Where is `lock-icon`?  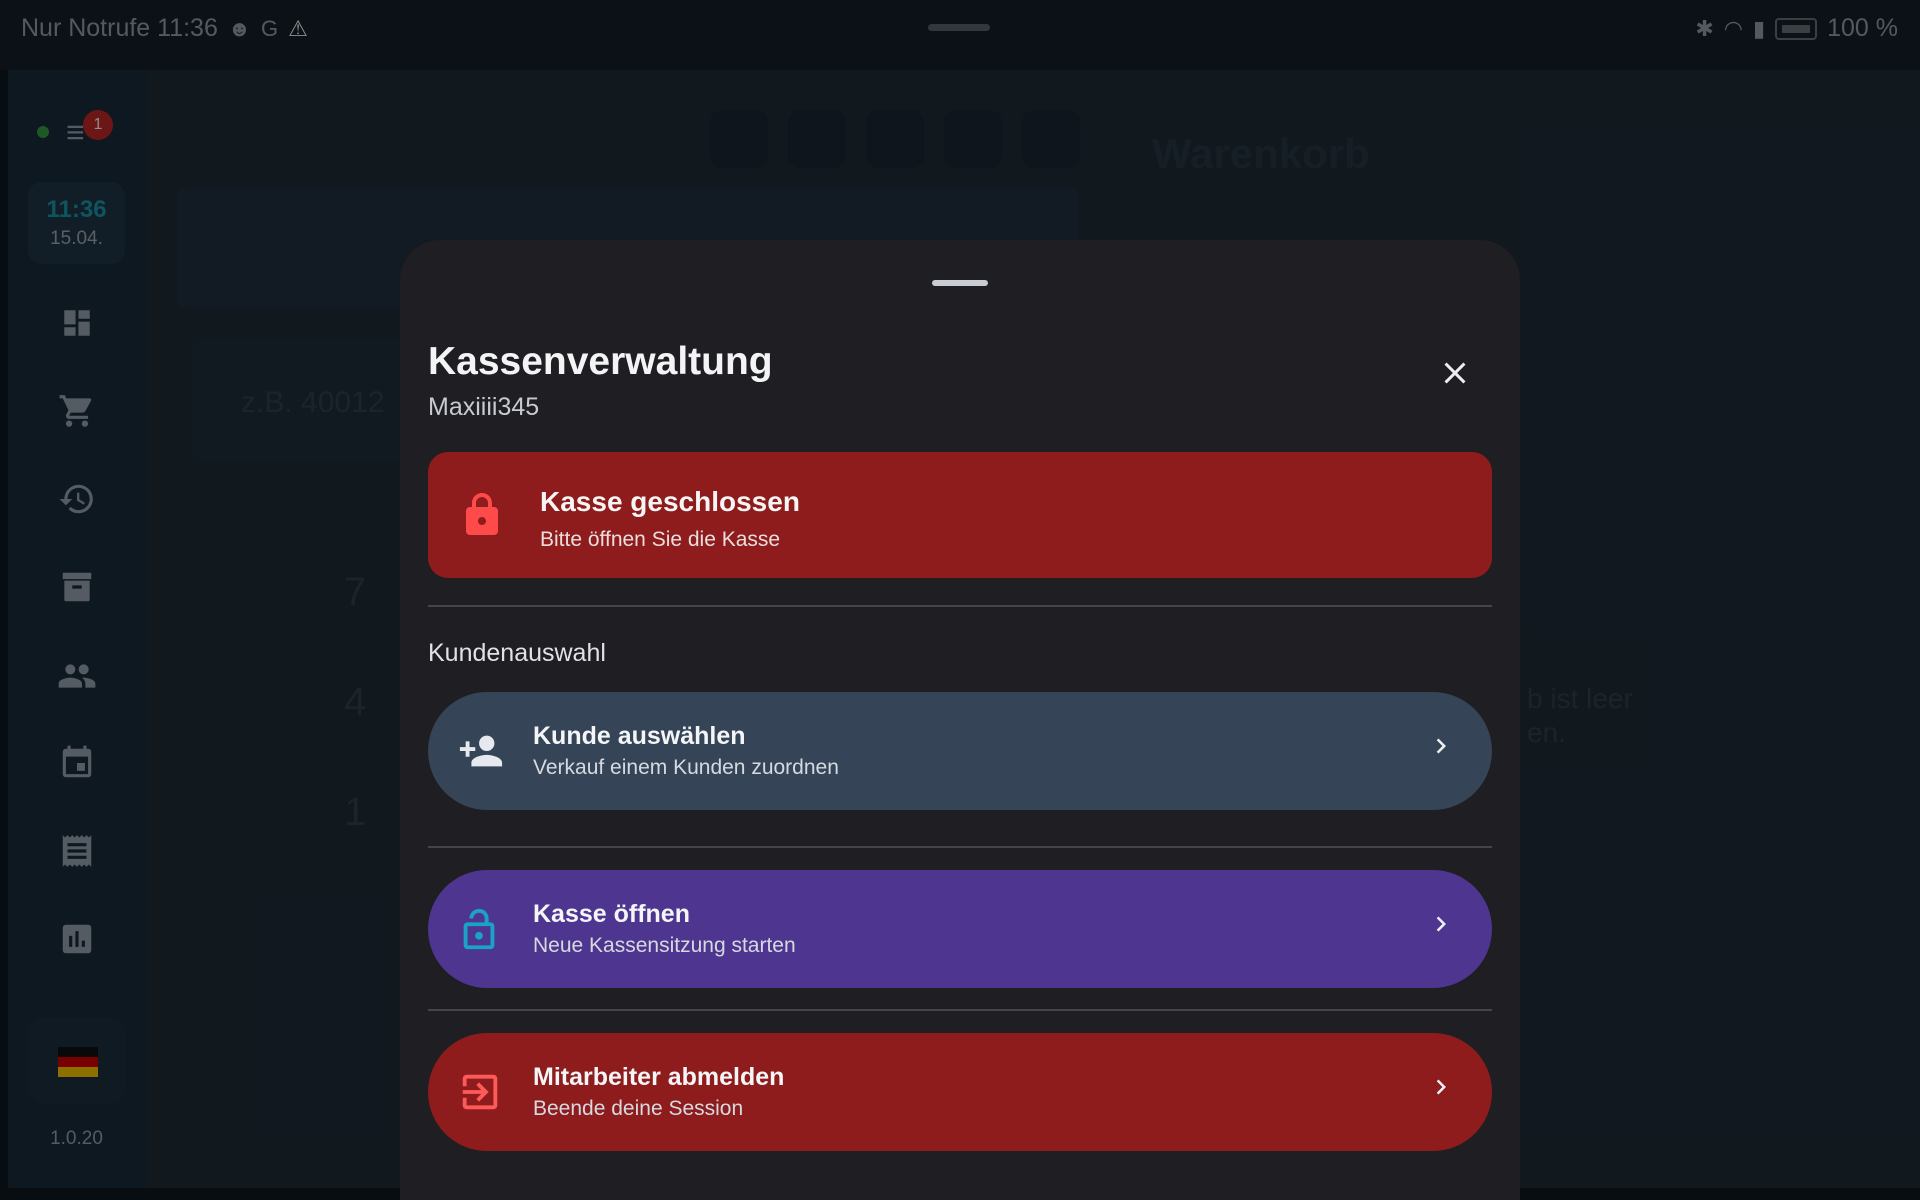
lock-icon is located at coordinates (482, 515).